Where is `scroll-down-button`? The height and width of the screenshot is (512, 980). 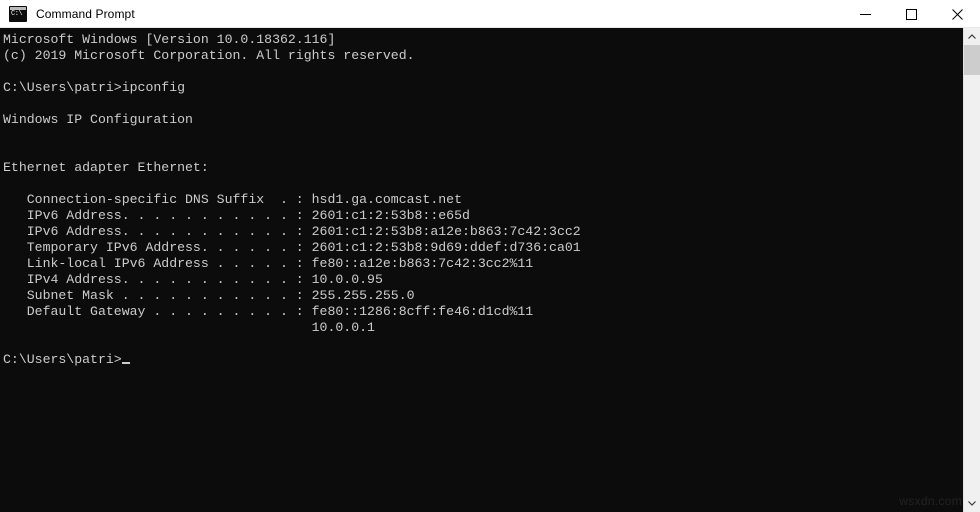
scroll-down-button is located at coordinates (972, 503).